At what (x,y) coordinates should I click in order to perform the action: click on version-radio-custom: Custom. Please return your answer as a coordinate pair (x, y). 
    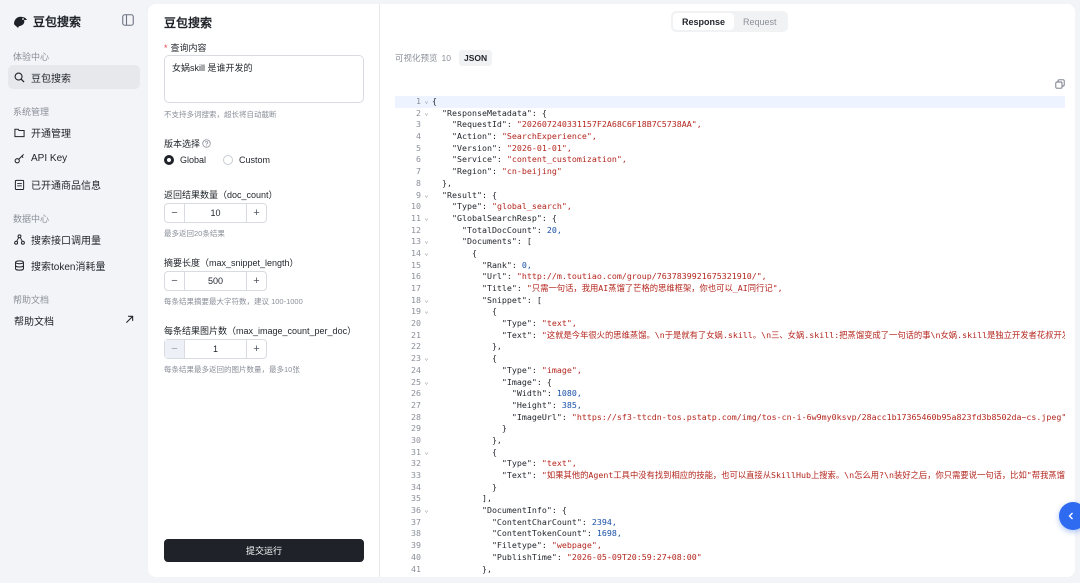
    Looking at the image, I should click on (246, 160).